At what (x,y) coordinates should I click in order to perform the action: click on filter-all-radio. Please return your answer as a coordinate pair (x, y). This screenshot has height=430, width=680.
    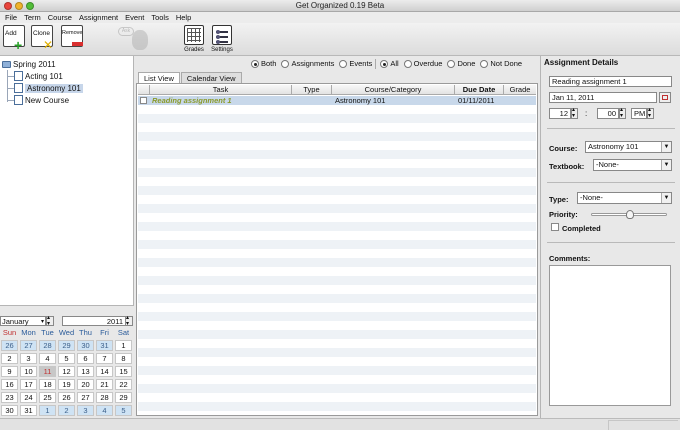
    Looking at the image, I should click on (384, 63).